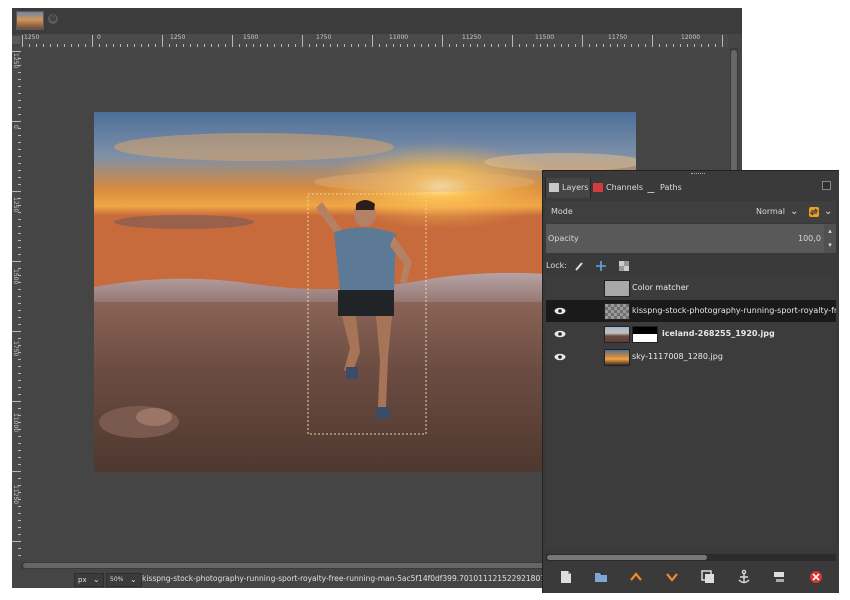  What do you see at coordinates (618, 37) in the screenshot?
I see `ruler-label: 11750` at bounding box center [618, 37].